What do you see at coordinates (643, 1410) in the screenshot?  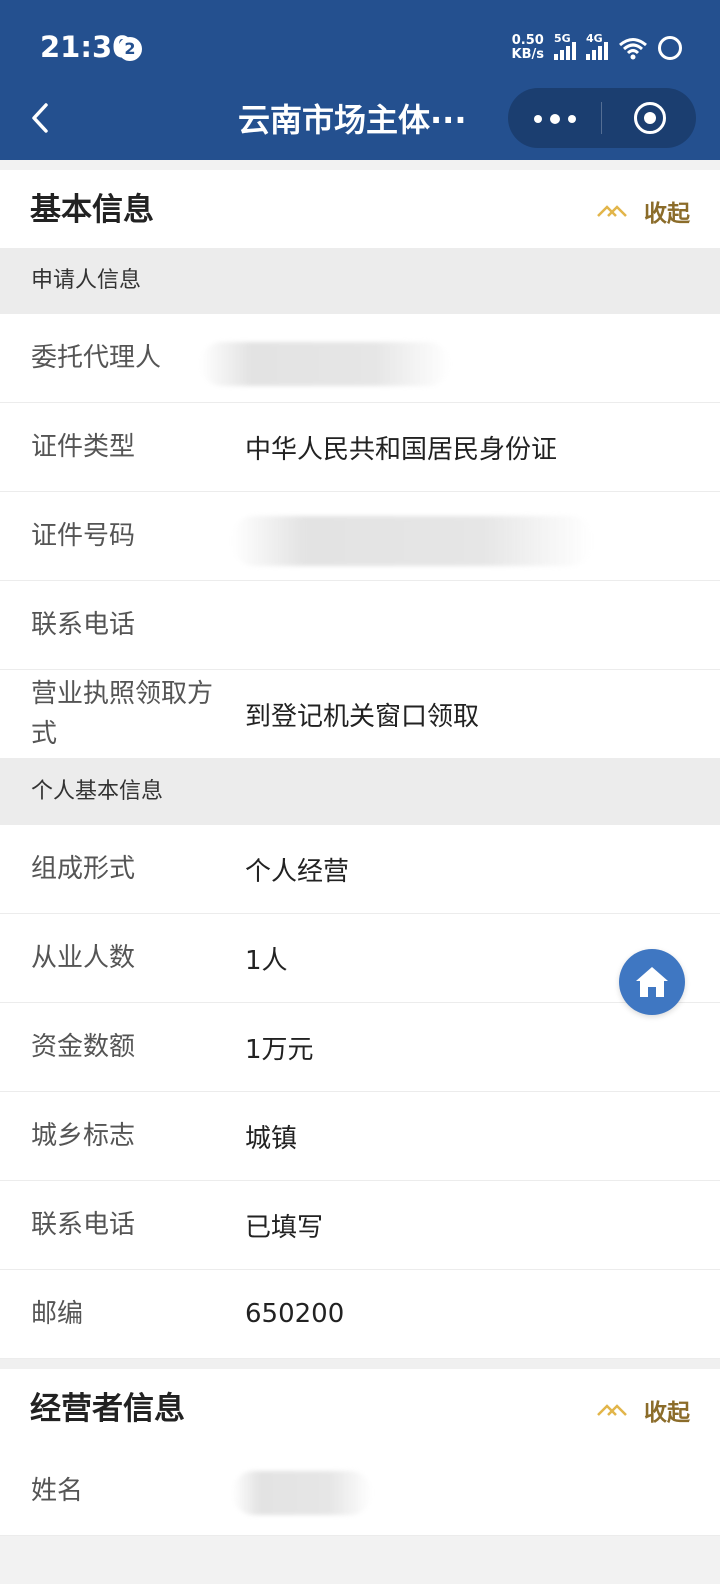 I see `operator-info-collapse-button: 收起` at bounding box center [643, 1410].